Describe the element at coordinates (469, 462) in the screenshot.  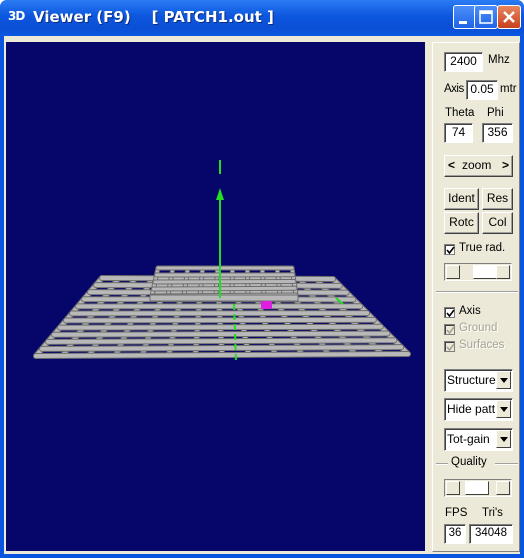
I see `quality-label: Quality` at that location.